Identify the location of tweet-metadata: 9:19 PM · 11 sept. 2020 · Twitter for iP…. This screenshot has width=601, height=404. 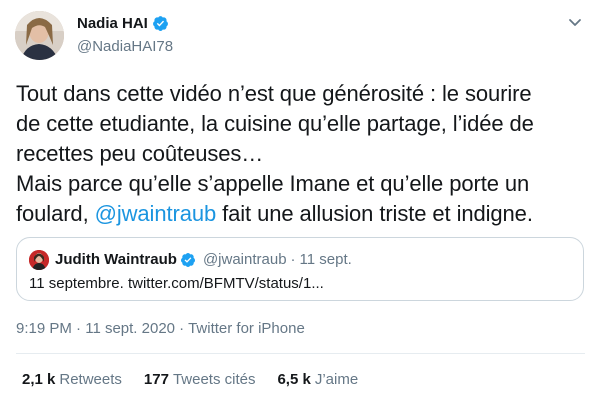
(160, 328).